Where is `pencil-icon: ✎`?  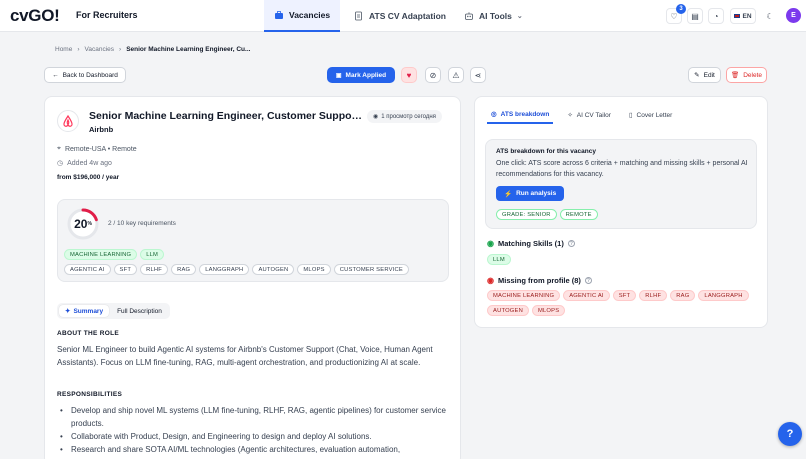
pencil-icon: ✎ is located at coordinates (697, 75).